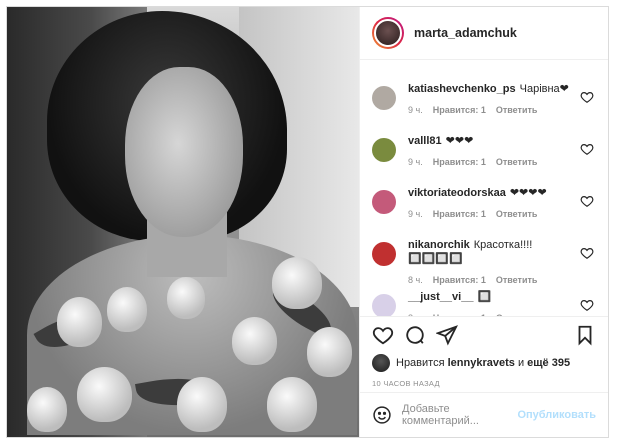 The height and width of the screenshot is (445, 620). I want to click on post-actions, so click(484, 334).